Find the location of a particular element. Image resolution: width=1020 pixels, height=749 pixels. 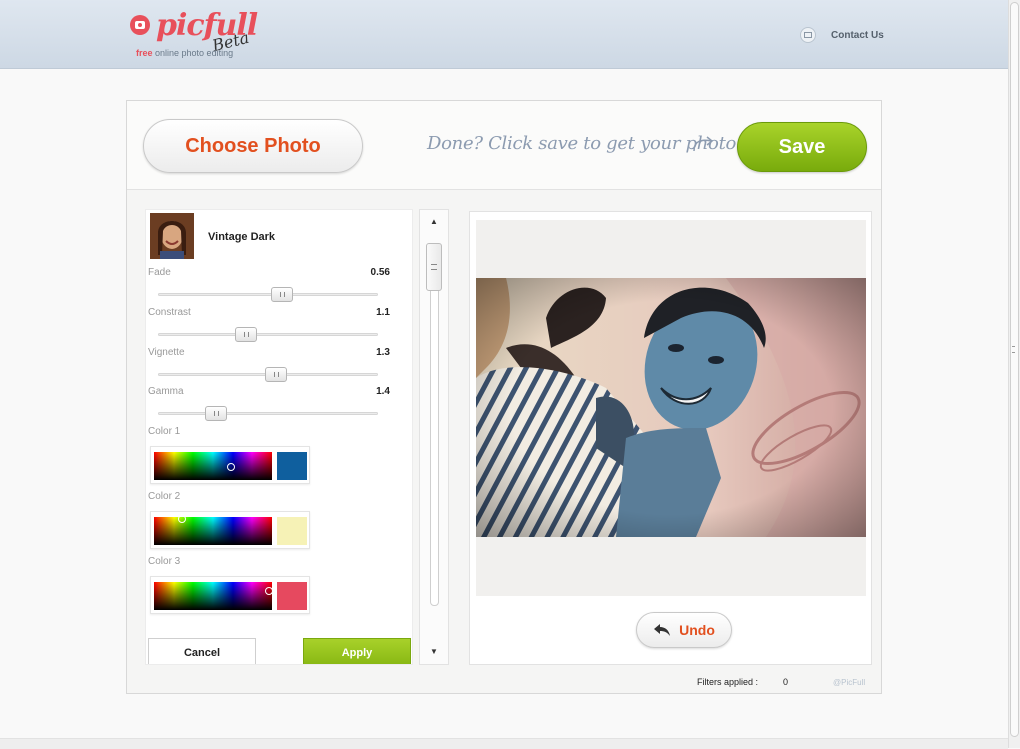

scrollbar-grip-icon is located at coordinates (1013, 349).